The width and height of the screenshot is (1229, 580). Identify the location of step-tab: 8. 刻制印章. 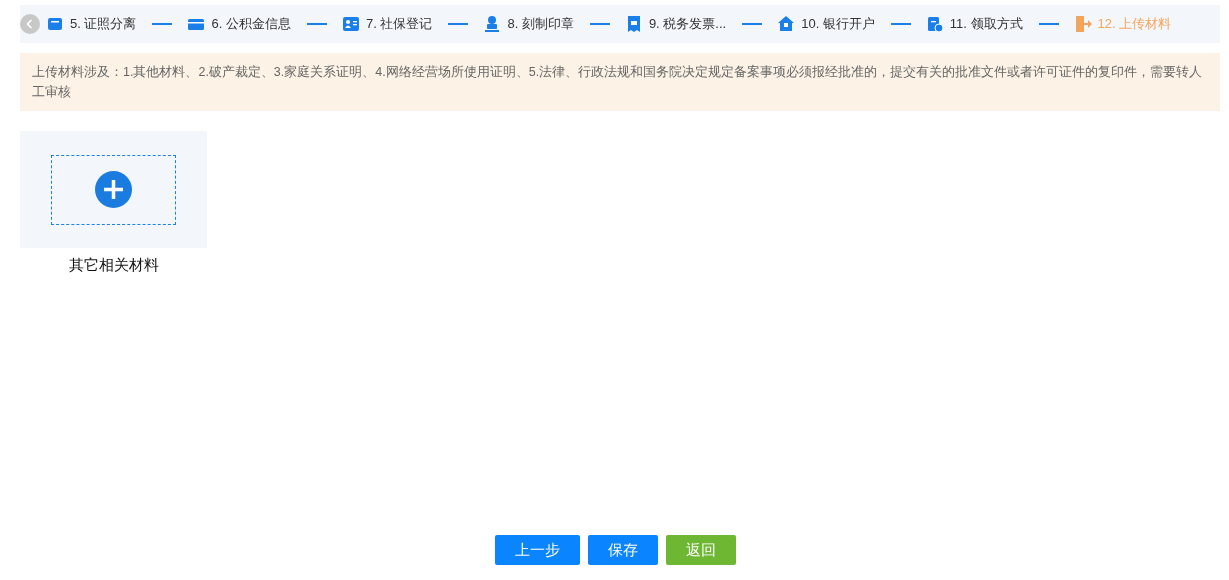
(528, 24).